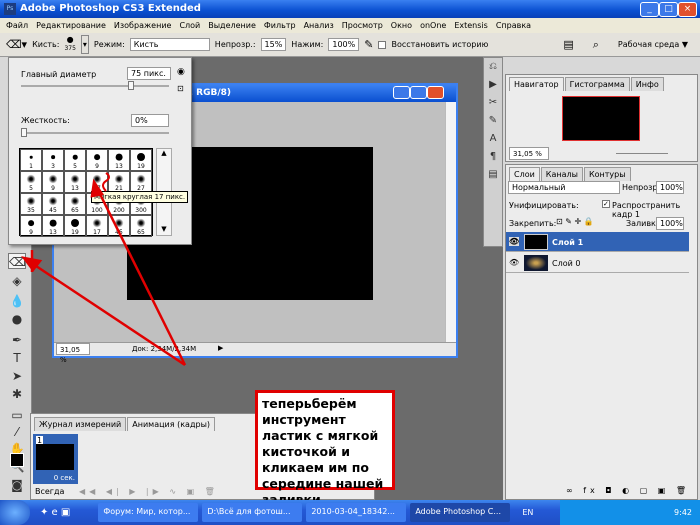 This screenshot has height=525, width=700. I want to click on annotation-arrows, so click(104, 269).